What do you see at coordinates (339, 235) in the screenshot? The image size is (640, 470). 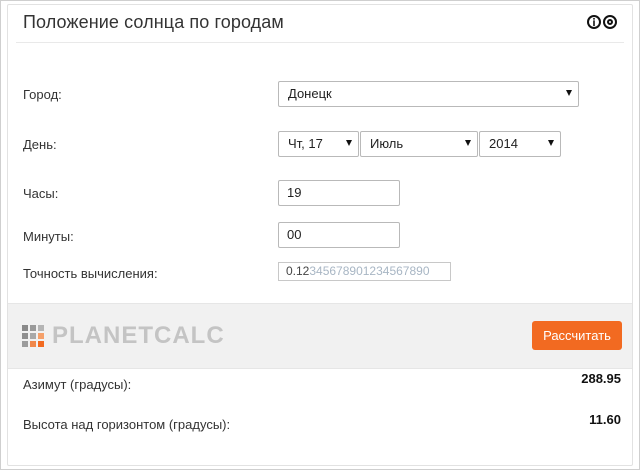 I see `minutes-input: 00` at bounding box center [339, 235].